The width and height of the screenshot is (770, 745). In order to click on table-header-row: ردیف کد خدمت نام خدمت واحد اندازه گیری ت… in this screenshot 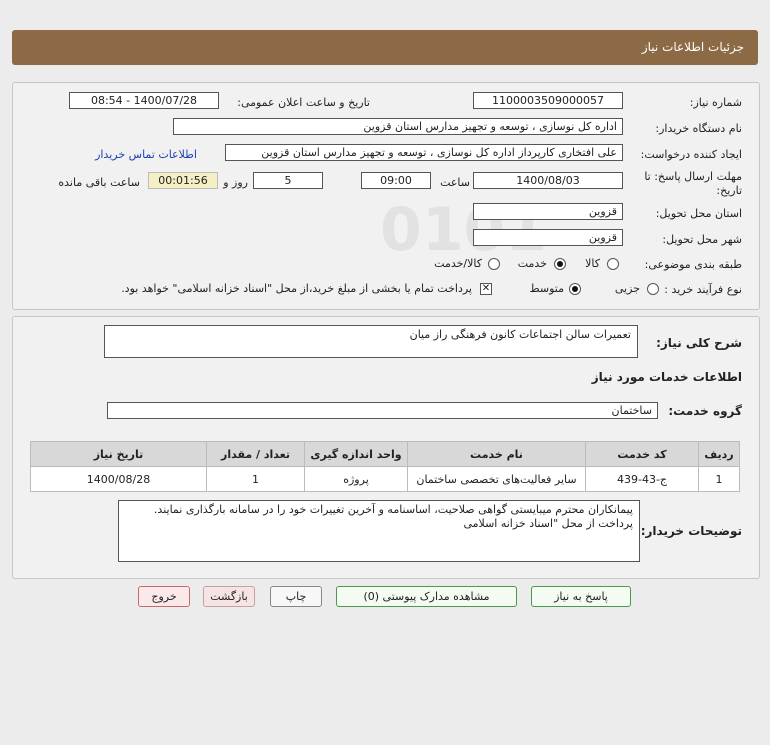, I will do `click(385, 454)`.